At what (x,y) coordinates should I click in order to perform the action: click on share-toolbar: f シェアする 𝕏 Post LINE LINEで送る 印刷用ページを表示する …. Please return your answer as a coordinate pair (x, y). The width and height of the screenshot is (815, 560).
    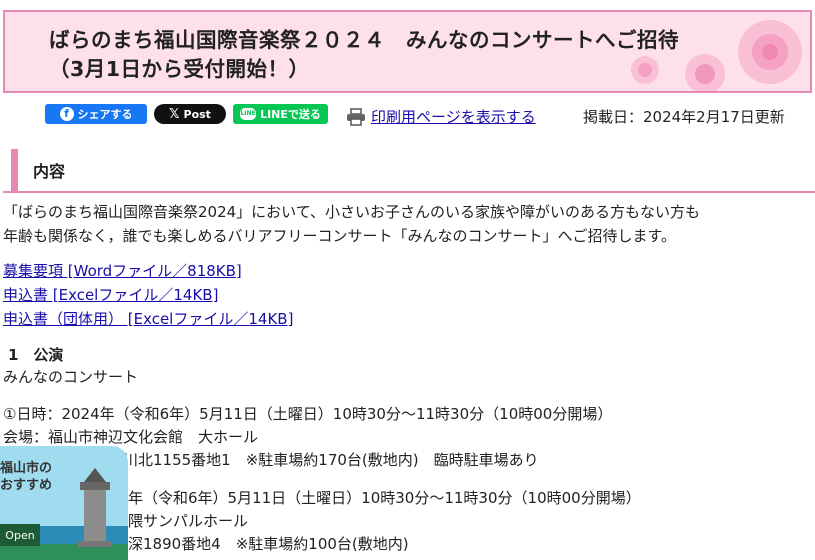
    Looking at the image, I should click on (407, 116).